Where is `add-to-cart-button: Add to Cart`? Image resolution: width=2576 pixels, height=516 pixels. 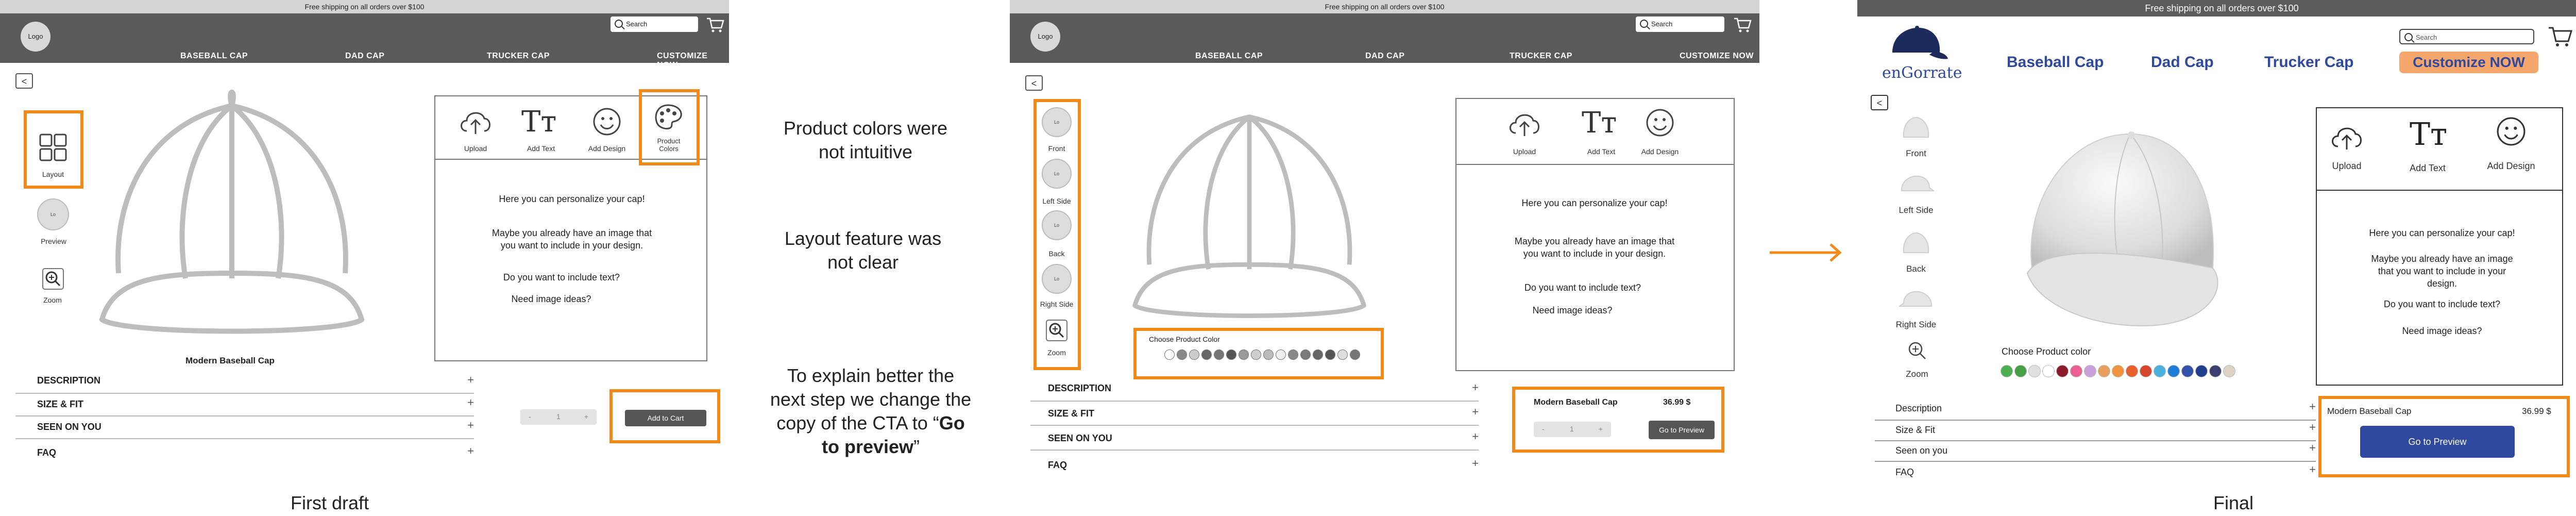
add-to-cart-button: Add to Cart is located at coordinates (665, 418).